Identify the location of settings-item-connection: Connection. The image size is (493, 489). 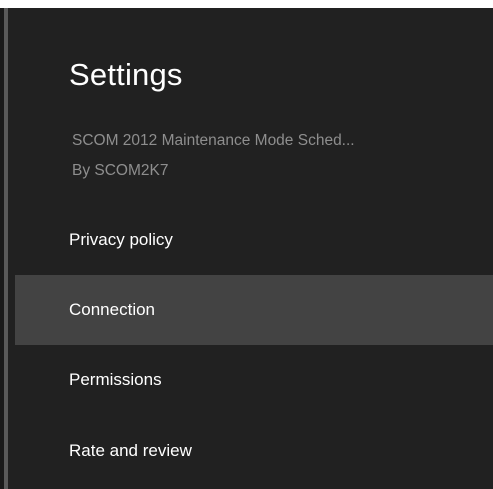
(254, 310).